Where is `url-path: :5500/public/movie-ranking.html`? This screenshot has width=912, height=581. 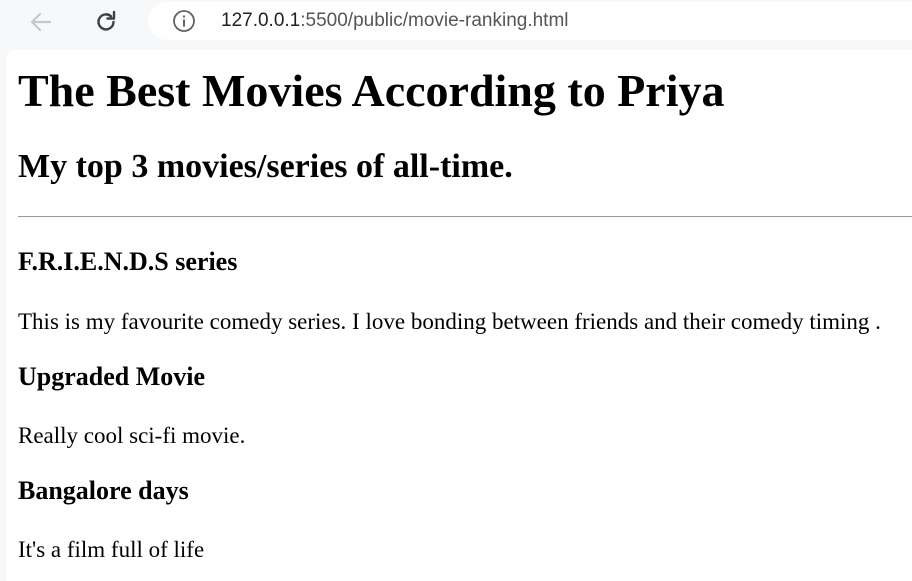
url-path: :5500/public/movie-ranking.html is located at coordinates (434, 20).